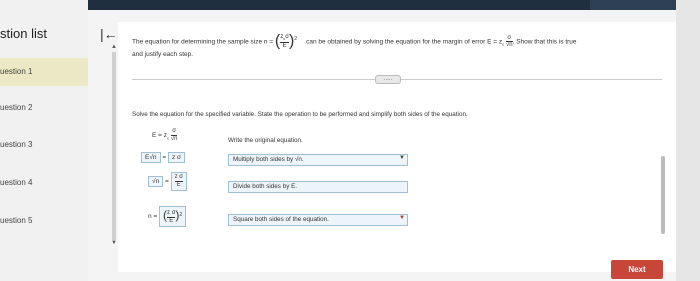 The width and height of the screenshot is (700, 281). What do you see at coordinates (156, 181) in the screenshot?
I see `step3-lhs-input: √n` at bounding box center [156, 181].